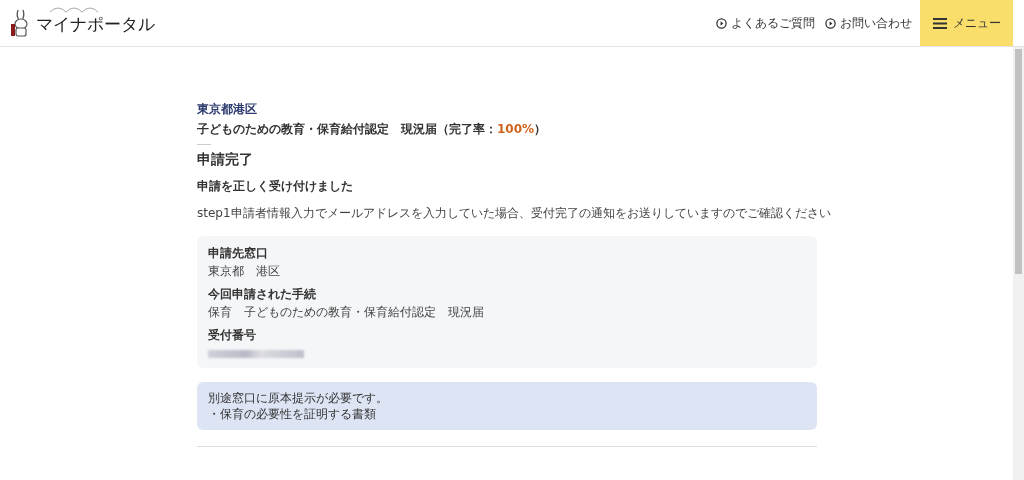  What do you see at coordinates (232, 335) in the screenshot?
I see `detail-label: 受付番号` at bounding box center [232, 335].